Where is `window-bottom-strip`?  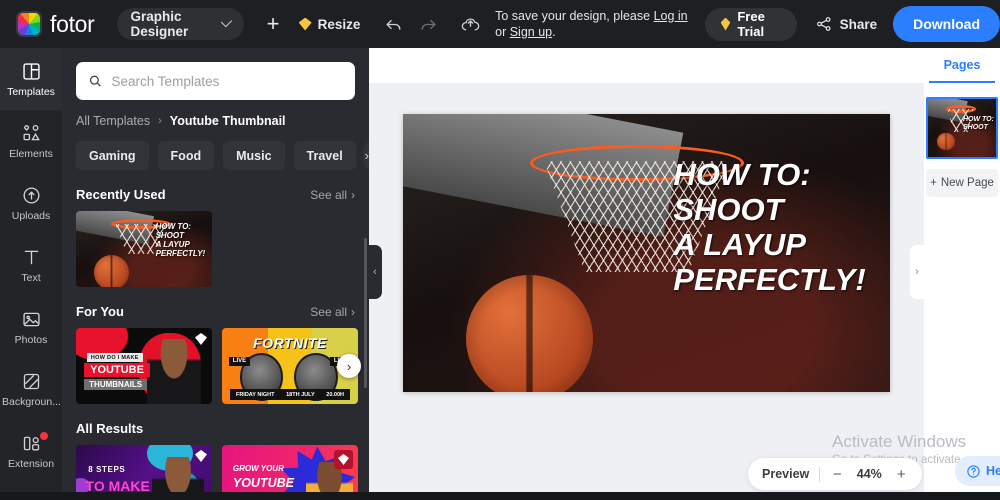
window-bottom-strip is located at coordinates (500, 496).